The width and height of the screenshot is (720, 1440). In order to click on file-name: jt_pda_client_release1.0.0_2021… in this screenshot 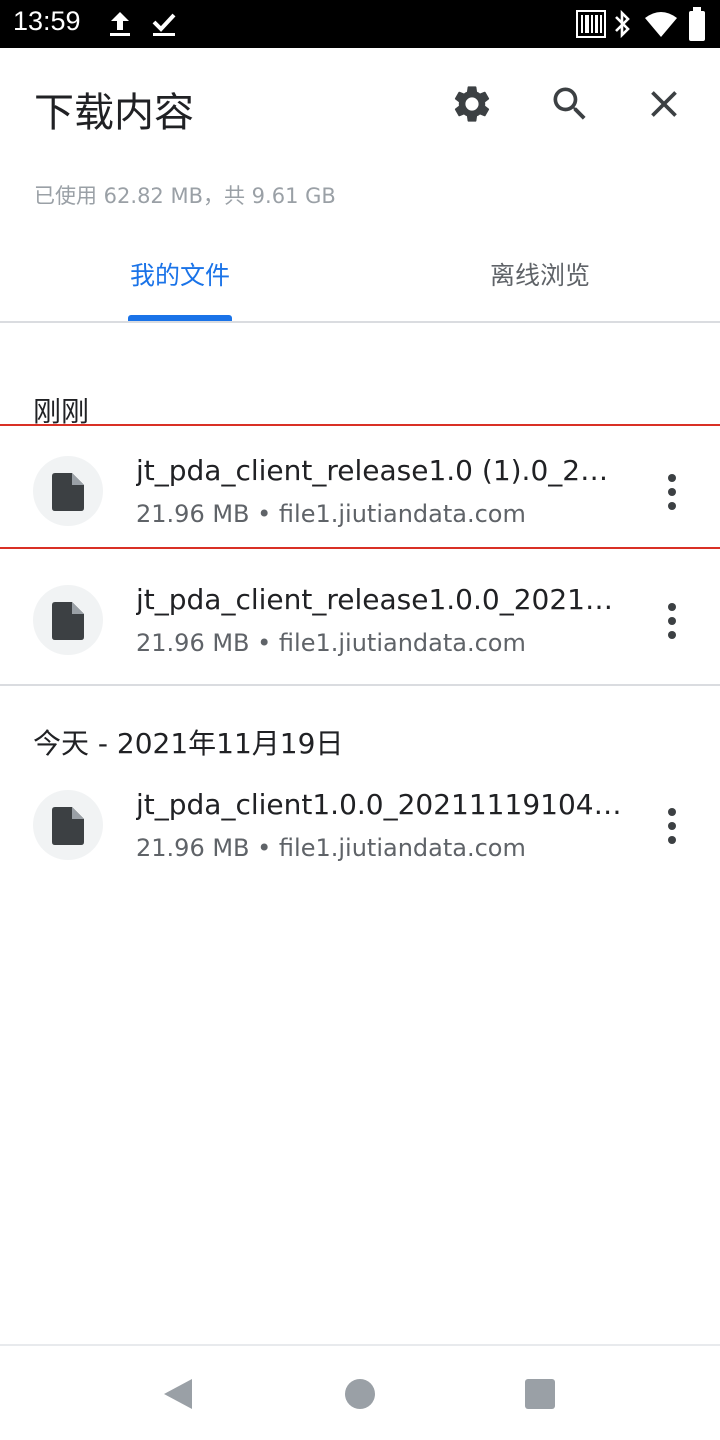, I will do `click(374, 599)`.